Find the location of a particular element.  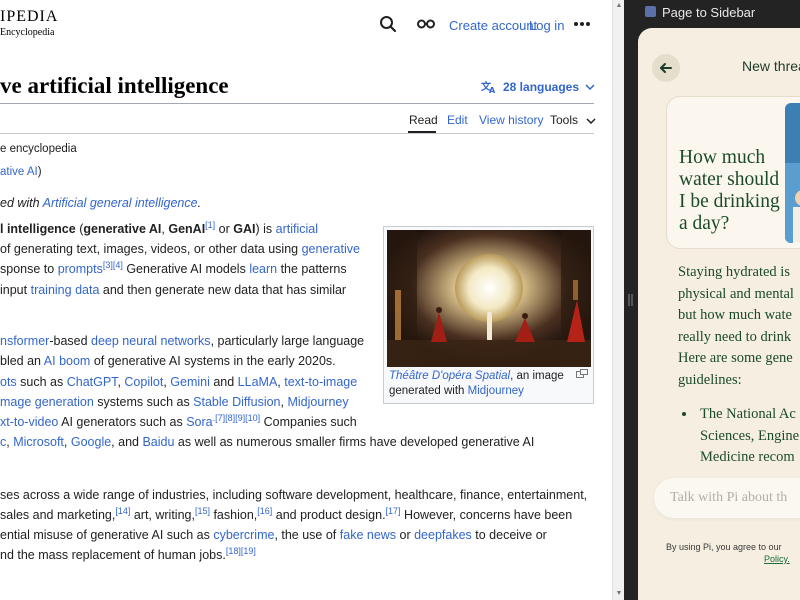

article-link: xt-to-video is located at coordinates (29, 422).